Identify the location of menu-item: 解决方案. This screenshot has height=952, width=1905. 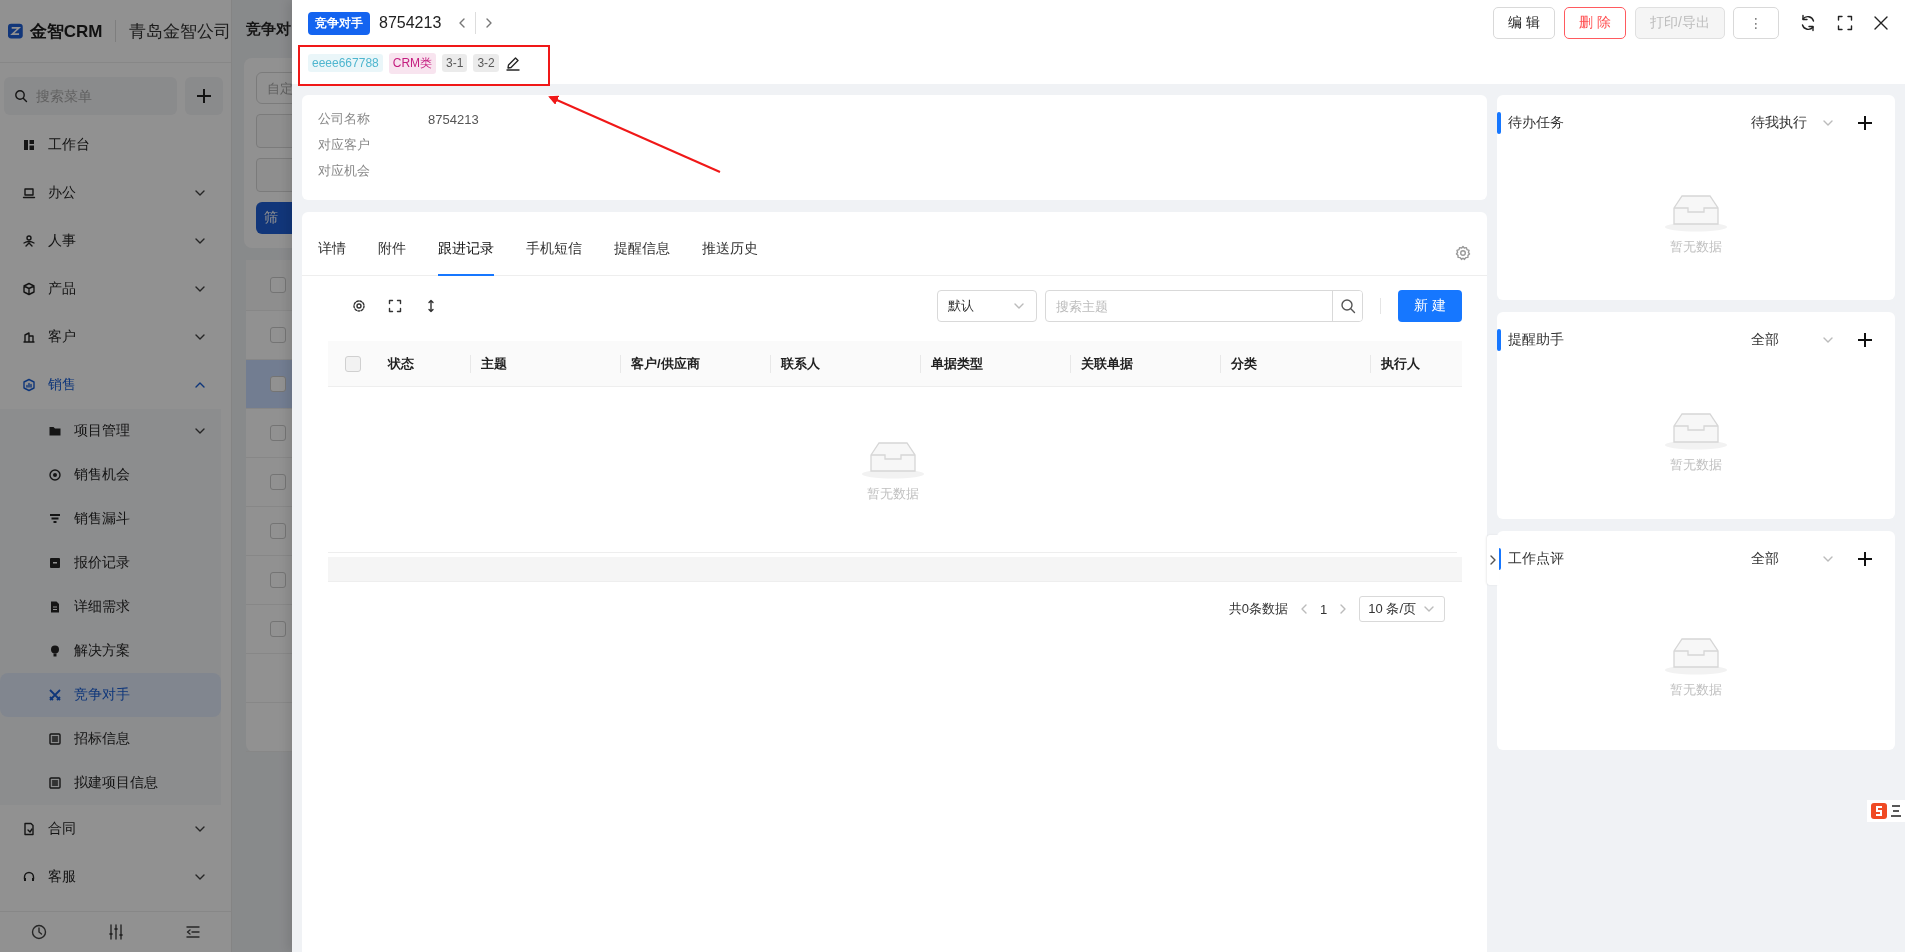
(110, 651).